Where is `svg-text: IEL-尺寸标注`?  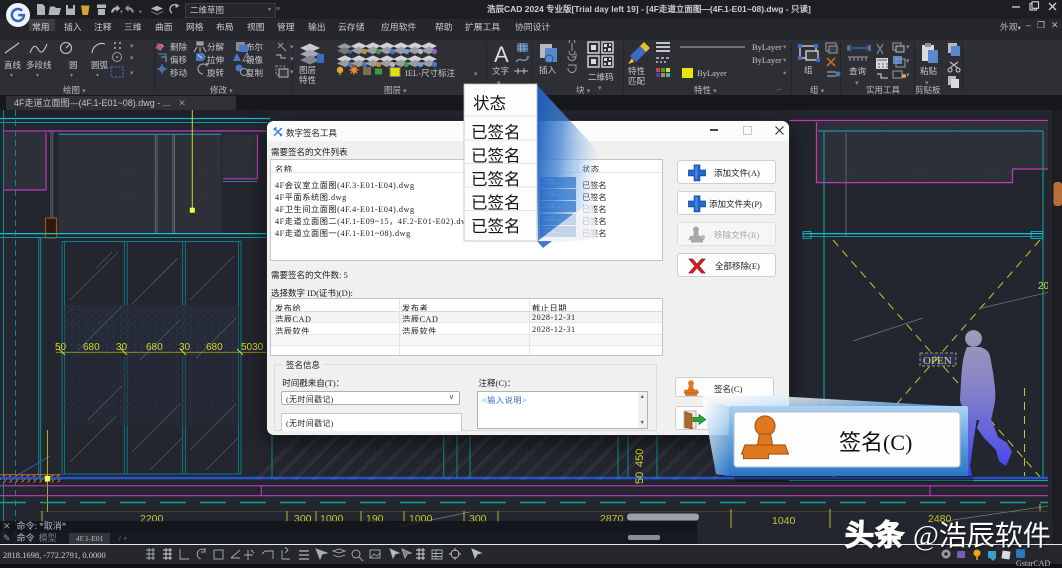
svg-text: IEL-尺寸标注 is located at coordinates (430, 73).